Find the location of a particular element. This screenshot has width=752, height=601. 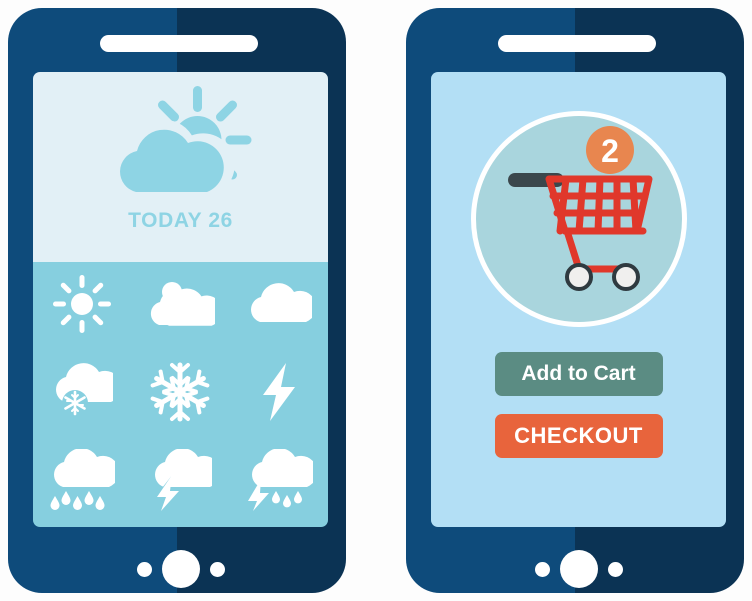

weather-icon-cell-thunder-showers is located at coordinates (281, 482).